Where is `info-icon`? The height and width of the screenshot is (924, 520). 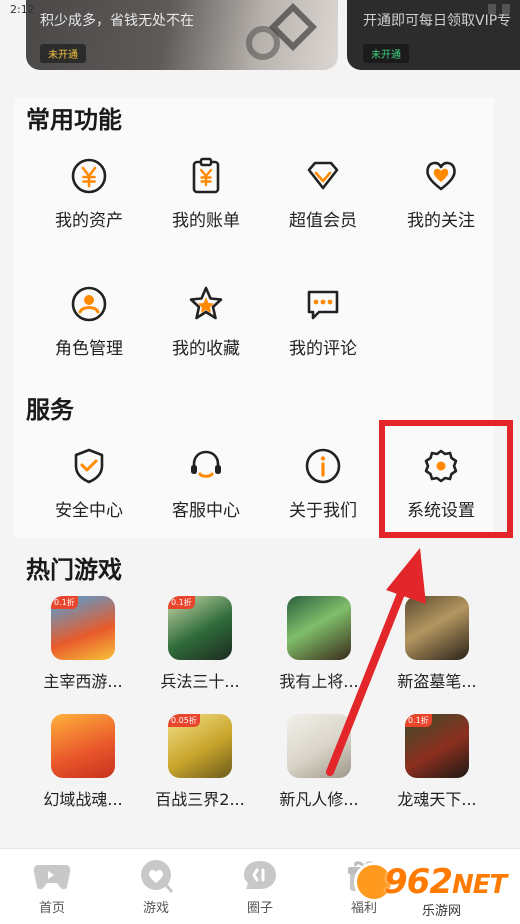
info-icon is located at coordinates (323, 466).